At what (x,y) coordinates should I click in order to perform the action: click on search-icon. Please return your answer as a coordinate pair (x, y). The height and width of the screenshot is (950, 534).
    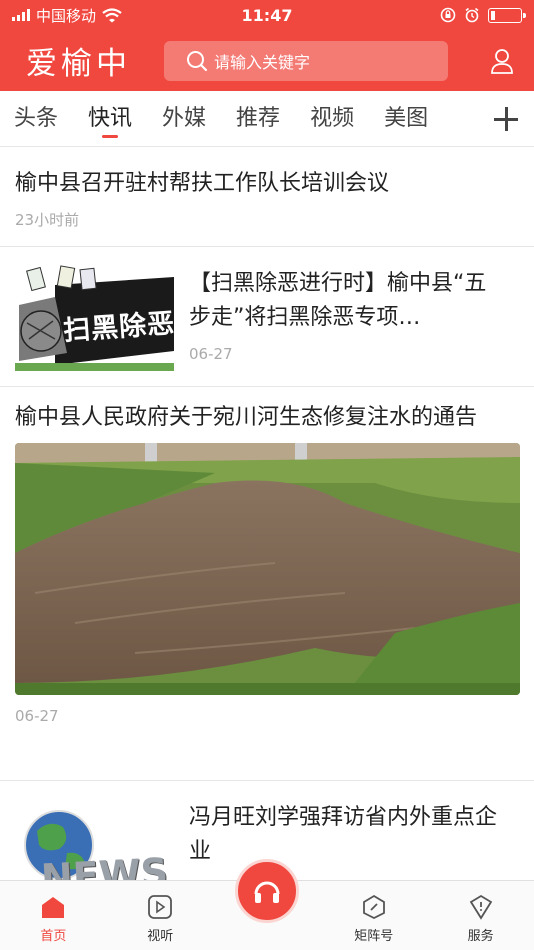
    Looking at the image, I should click on (197, 60).